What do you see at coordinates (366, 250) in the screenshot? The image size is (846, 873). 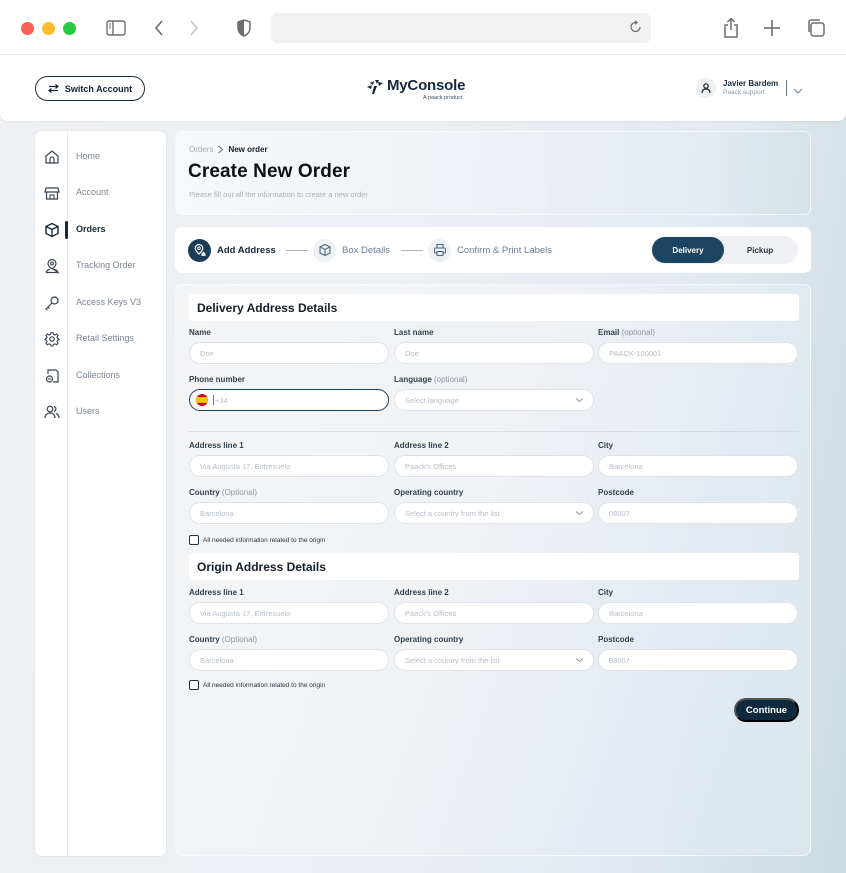 I see `step-label: Box Details` at bounding box center [366, 250].